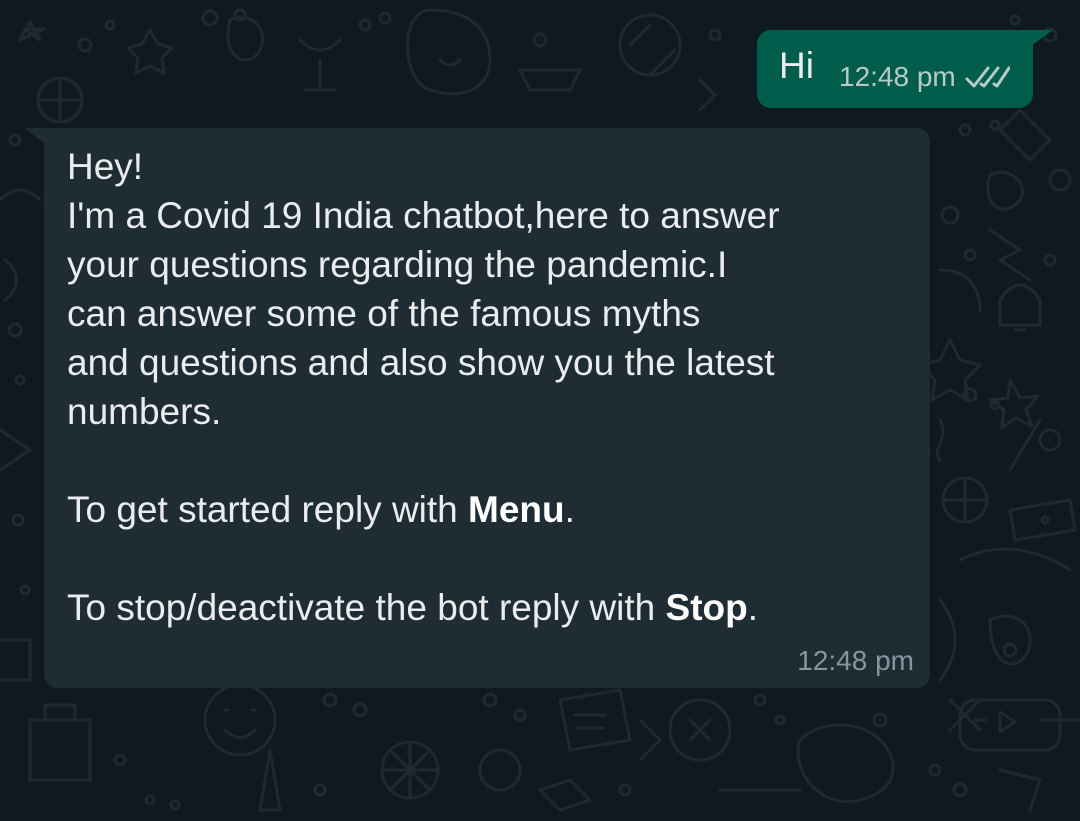 Image resolution: width=1080 pixels, height=821 pixels. What do you see at coordinates (144, 411) in the screenshot?
I see `message-line: numbers.` at bounding box center [144, 411].